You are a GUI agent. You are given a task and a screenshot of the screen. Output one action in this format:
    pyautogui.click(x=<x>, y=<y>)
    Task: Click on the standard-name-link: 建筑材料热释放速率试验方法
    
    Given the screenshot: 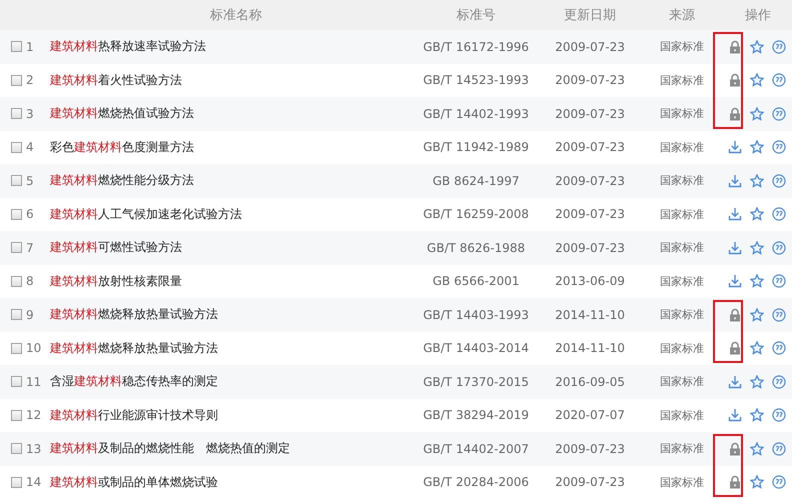 What is the action you would take?
    pyautogui.click(x=231, y=47)
    